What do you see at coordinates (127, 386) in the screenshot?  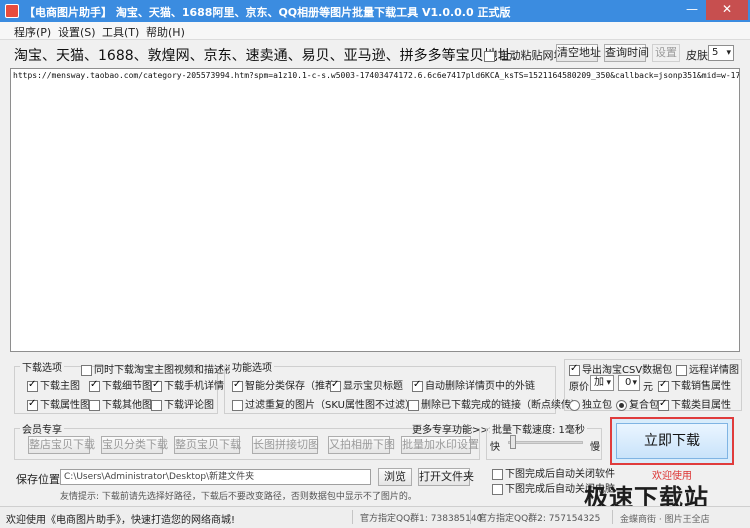 I see `download-detail-label: 下载细节图` at bounding box center [127, 386].